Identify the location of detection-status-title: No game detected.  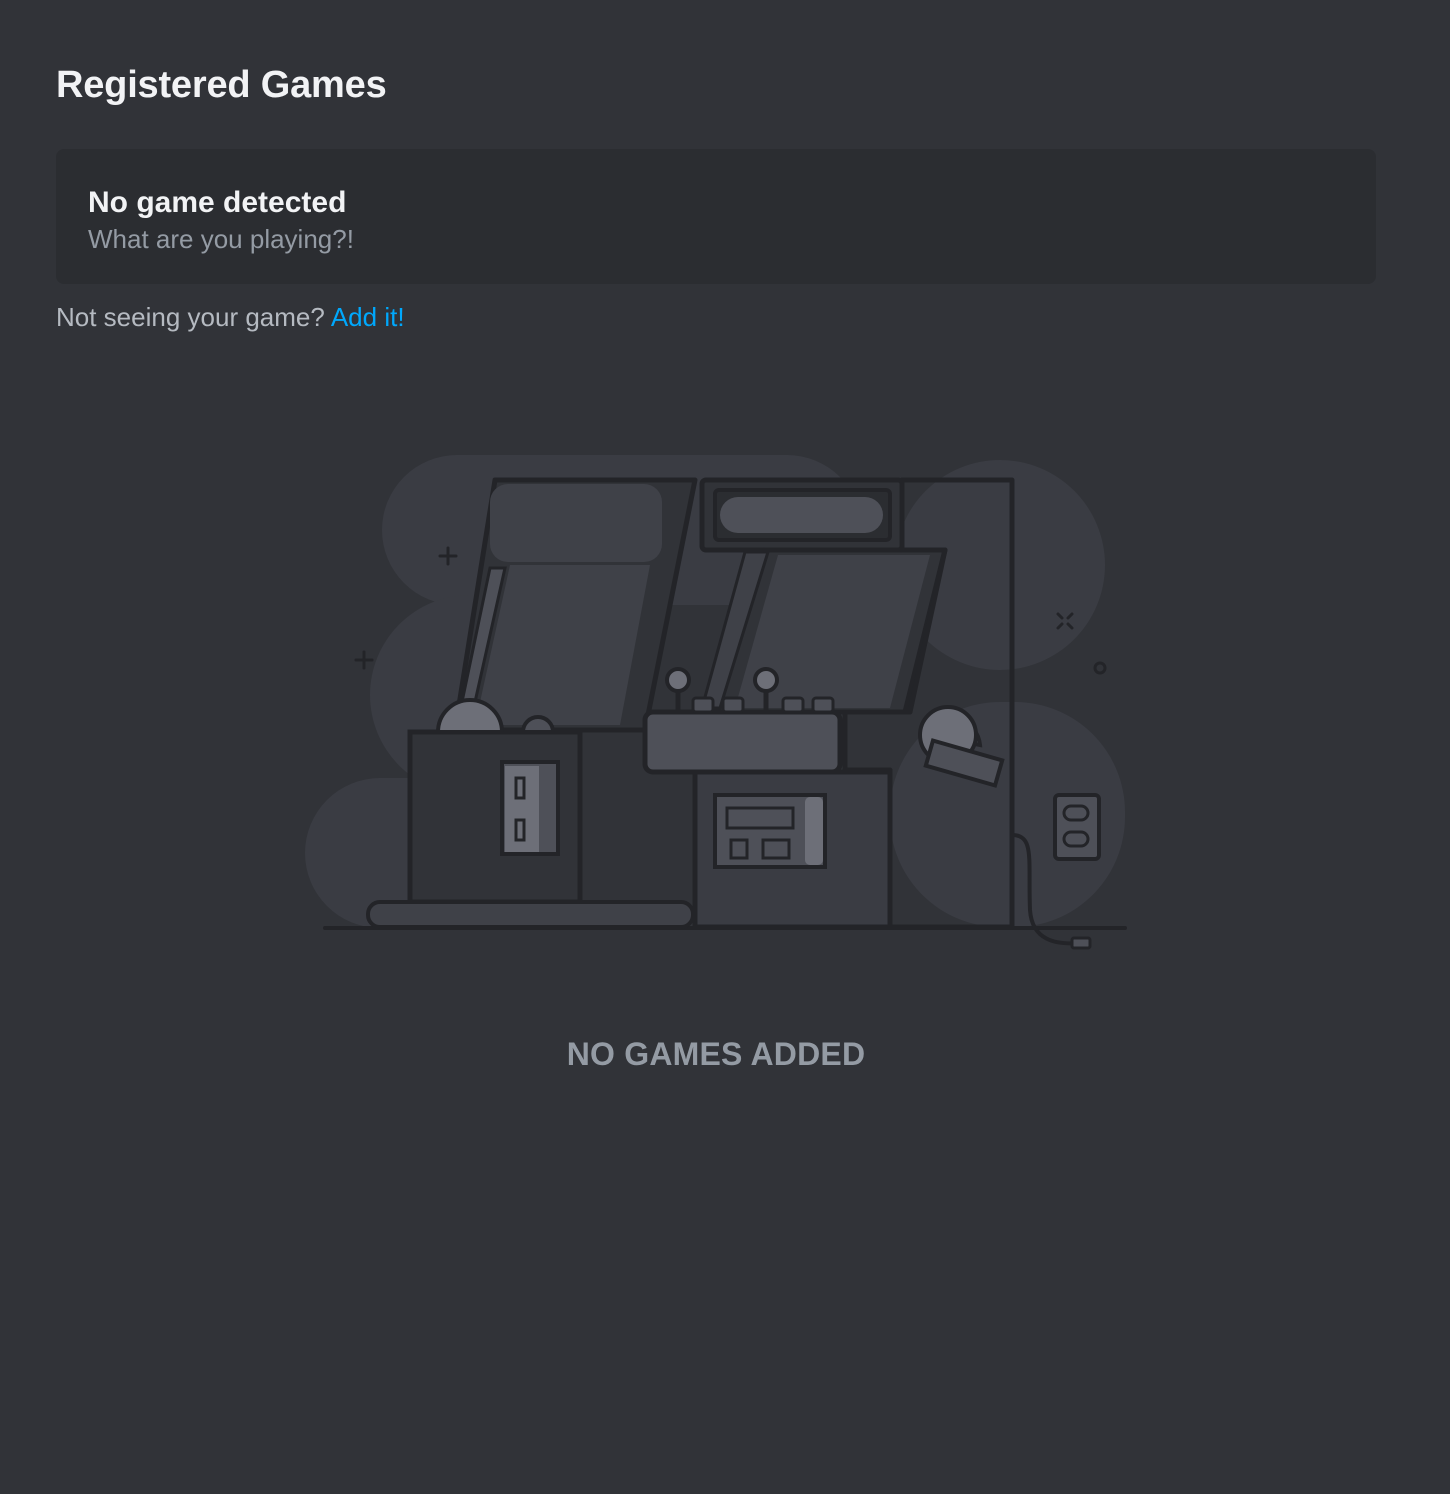
(217, 202).